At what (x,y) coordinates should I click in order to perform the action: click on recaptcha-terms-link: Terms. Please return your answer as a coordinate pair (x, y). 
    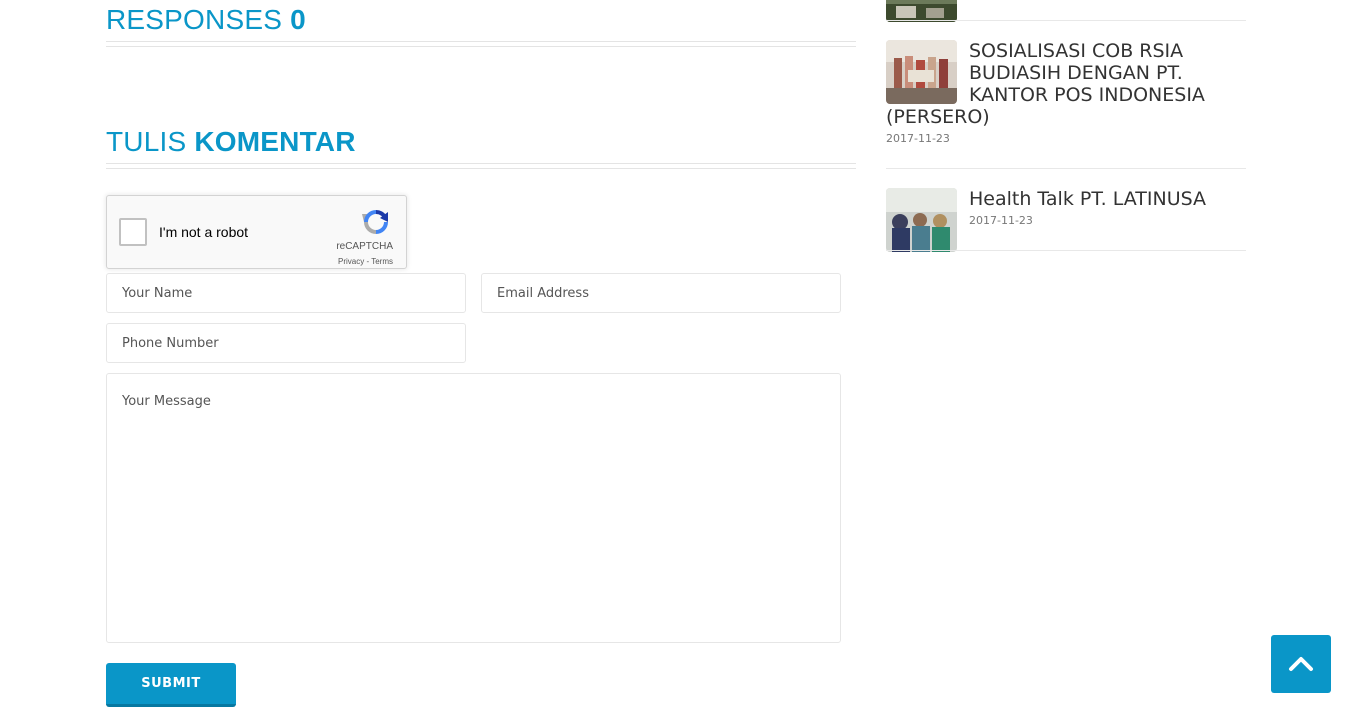
    Looking at the image, I should click on (382, 261).